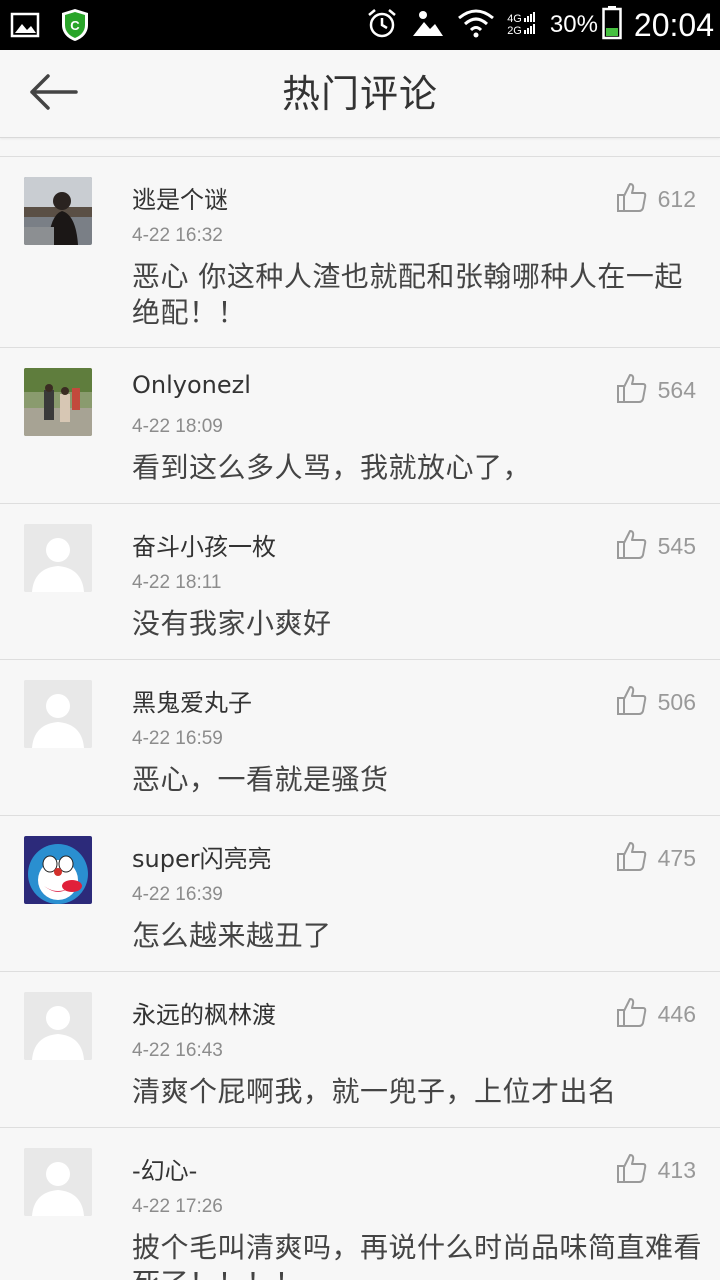 Image resolution: width=720 pixels, height=1280 pixels. What do you see at coordinates (177, 738) in the screenshot?
I see `comment-time: 4-22 16:59` at bounding box center [177, 738].